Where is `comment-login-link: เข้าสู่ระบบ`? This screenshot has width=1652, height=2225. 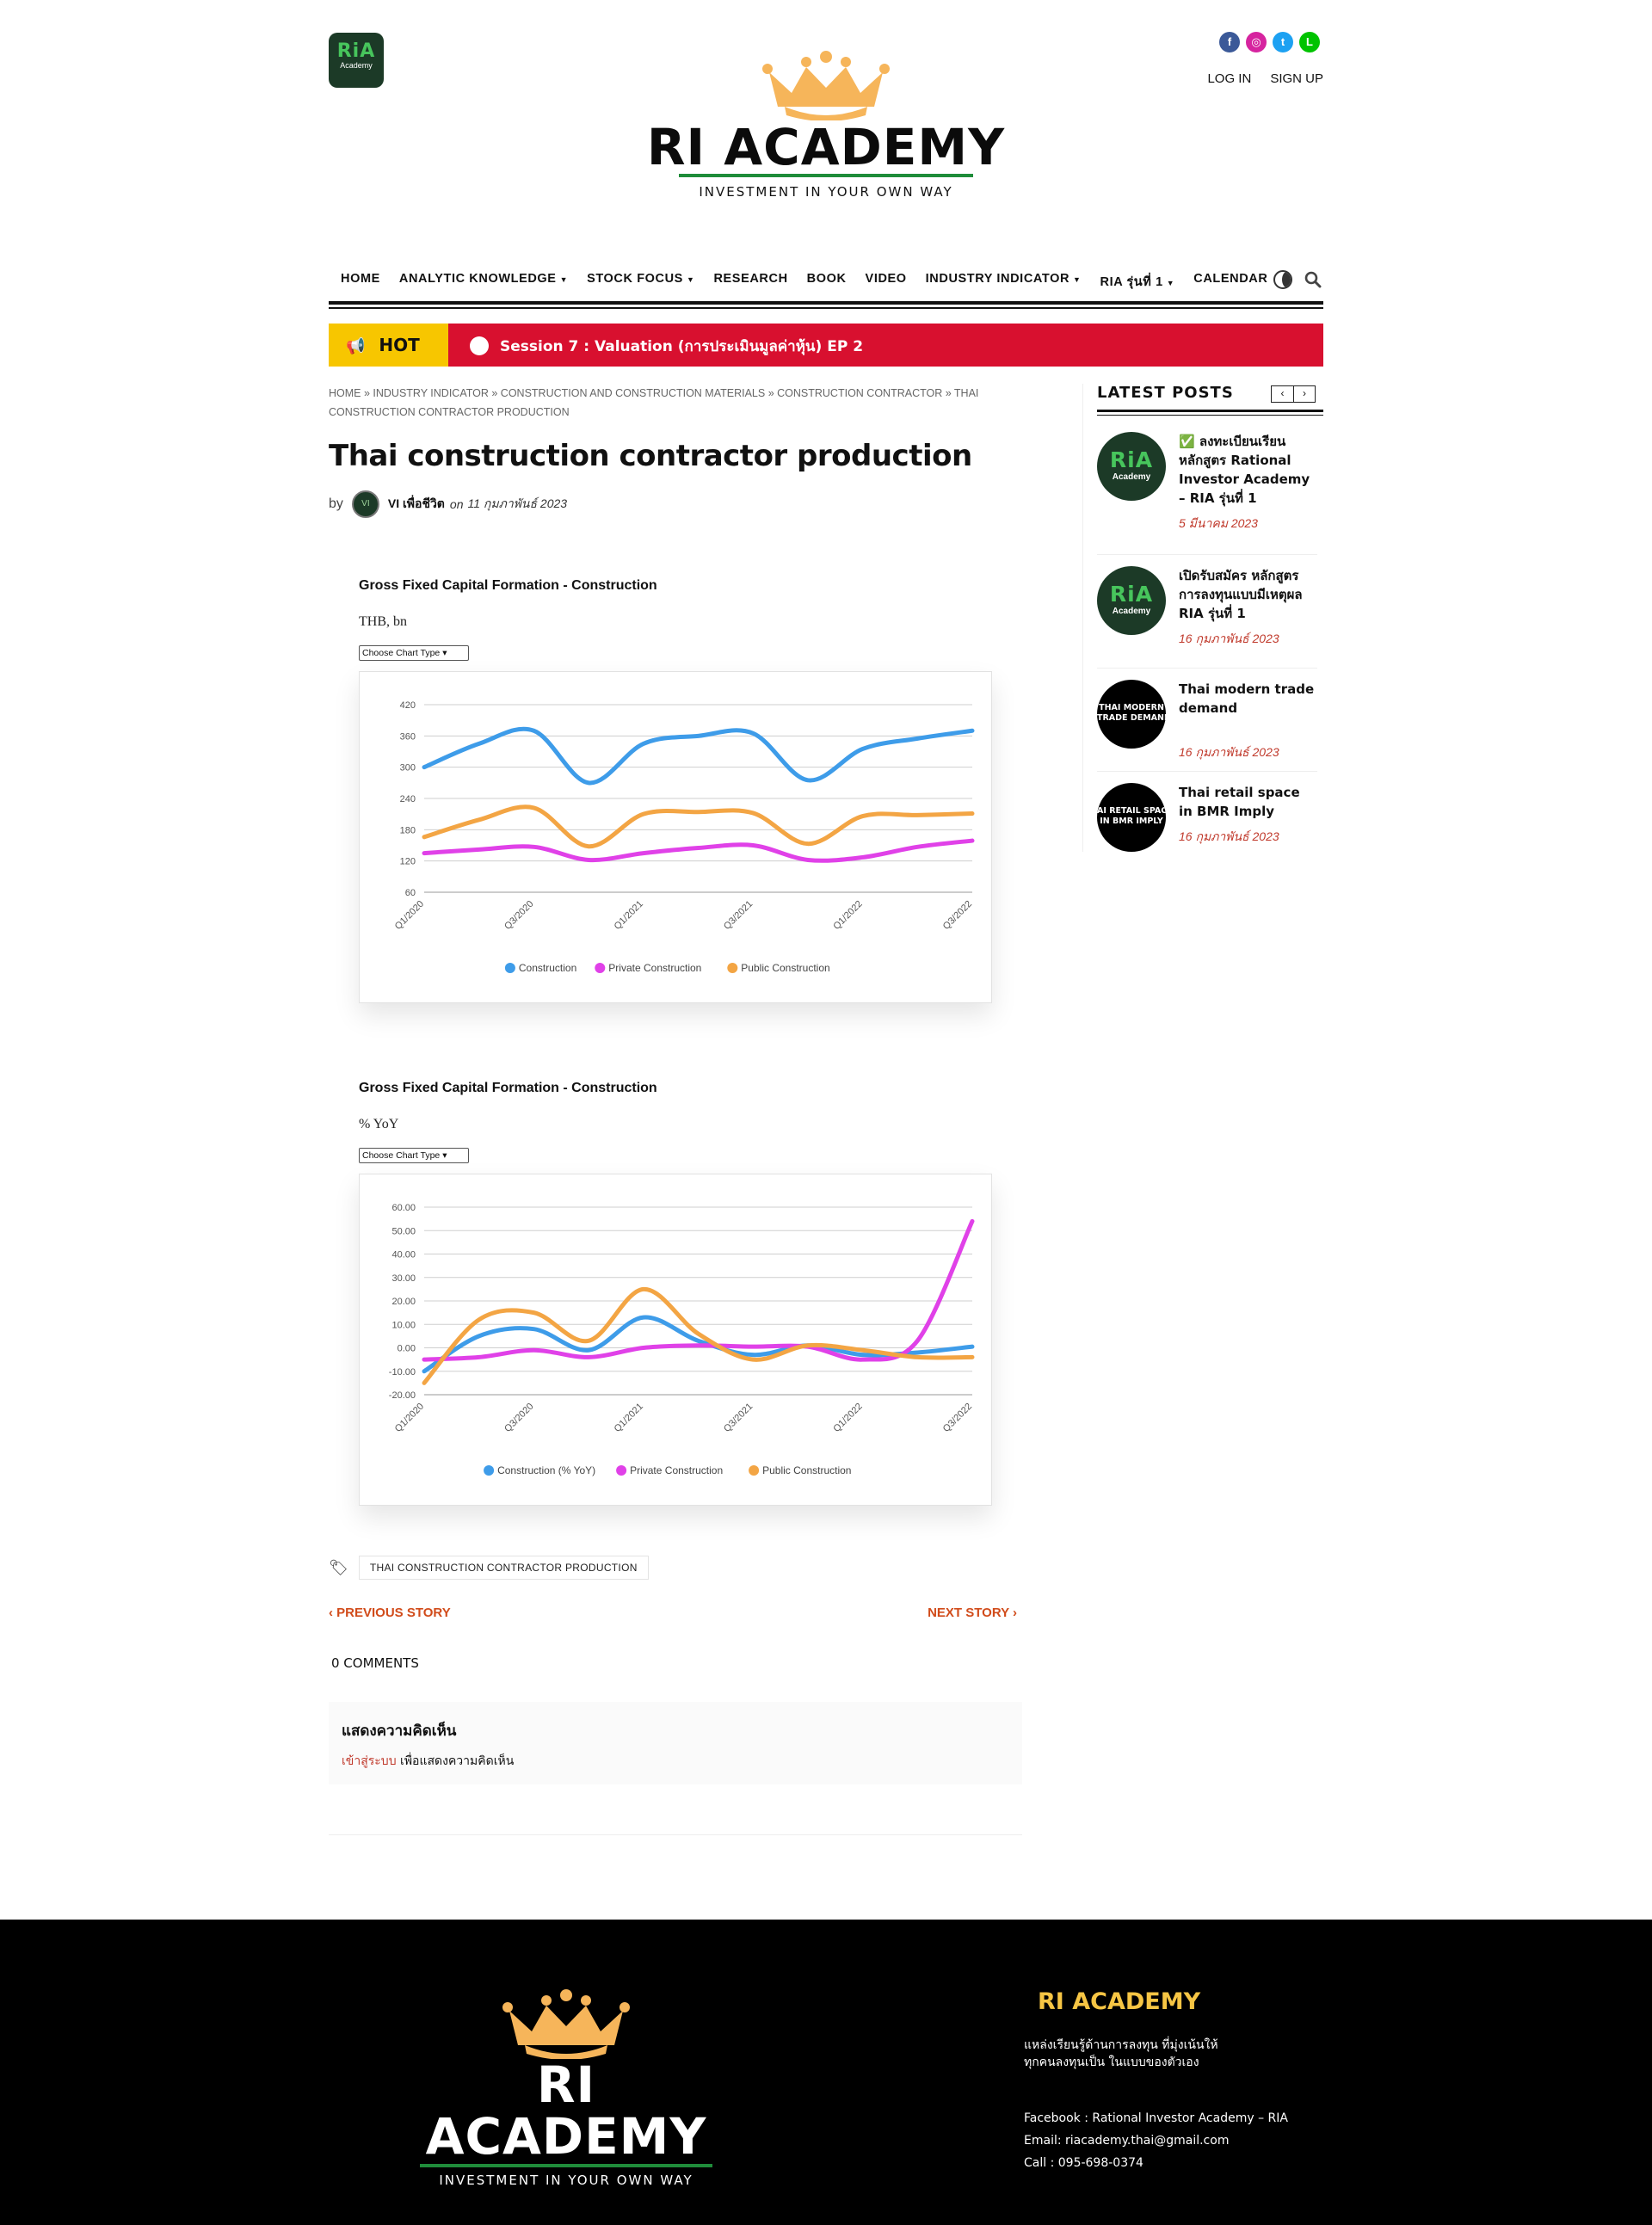 comment-login-link: เข้าสู่ระบบ is located at coordinates (369, 1761).